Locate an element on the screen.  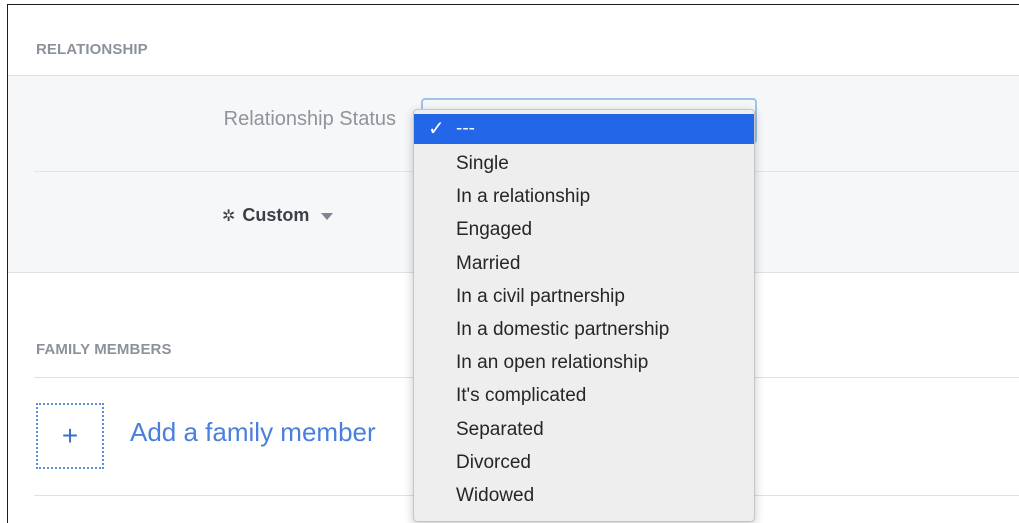
dropdown-option-open-relationship: In an open relationship is located at coordinates (584, 362).